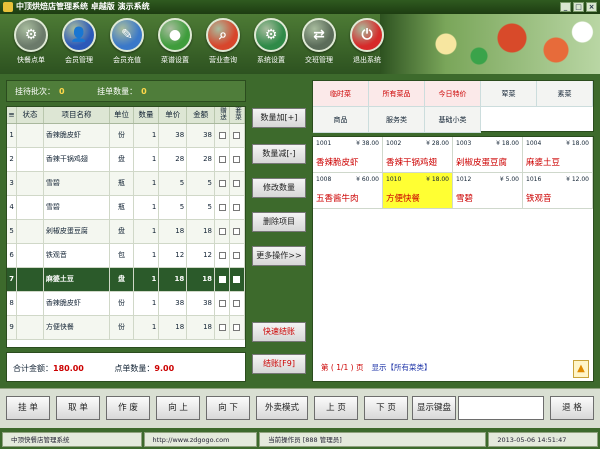 This screenshot has width=600, height=449. I want to click on minimize-button: _, so click(565, 7).